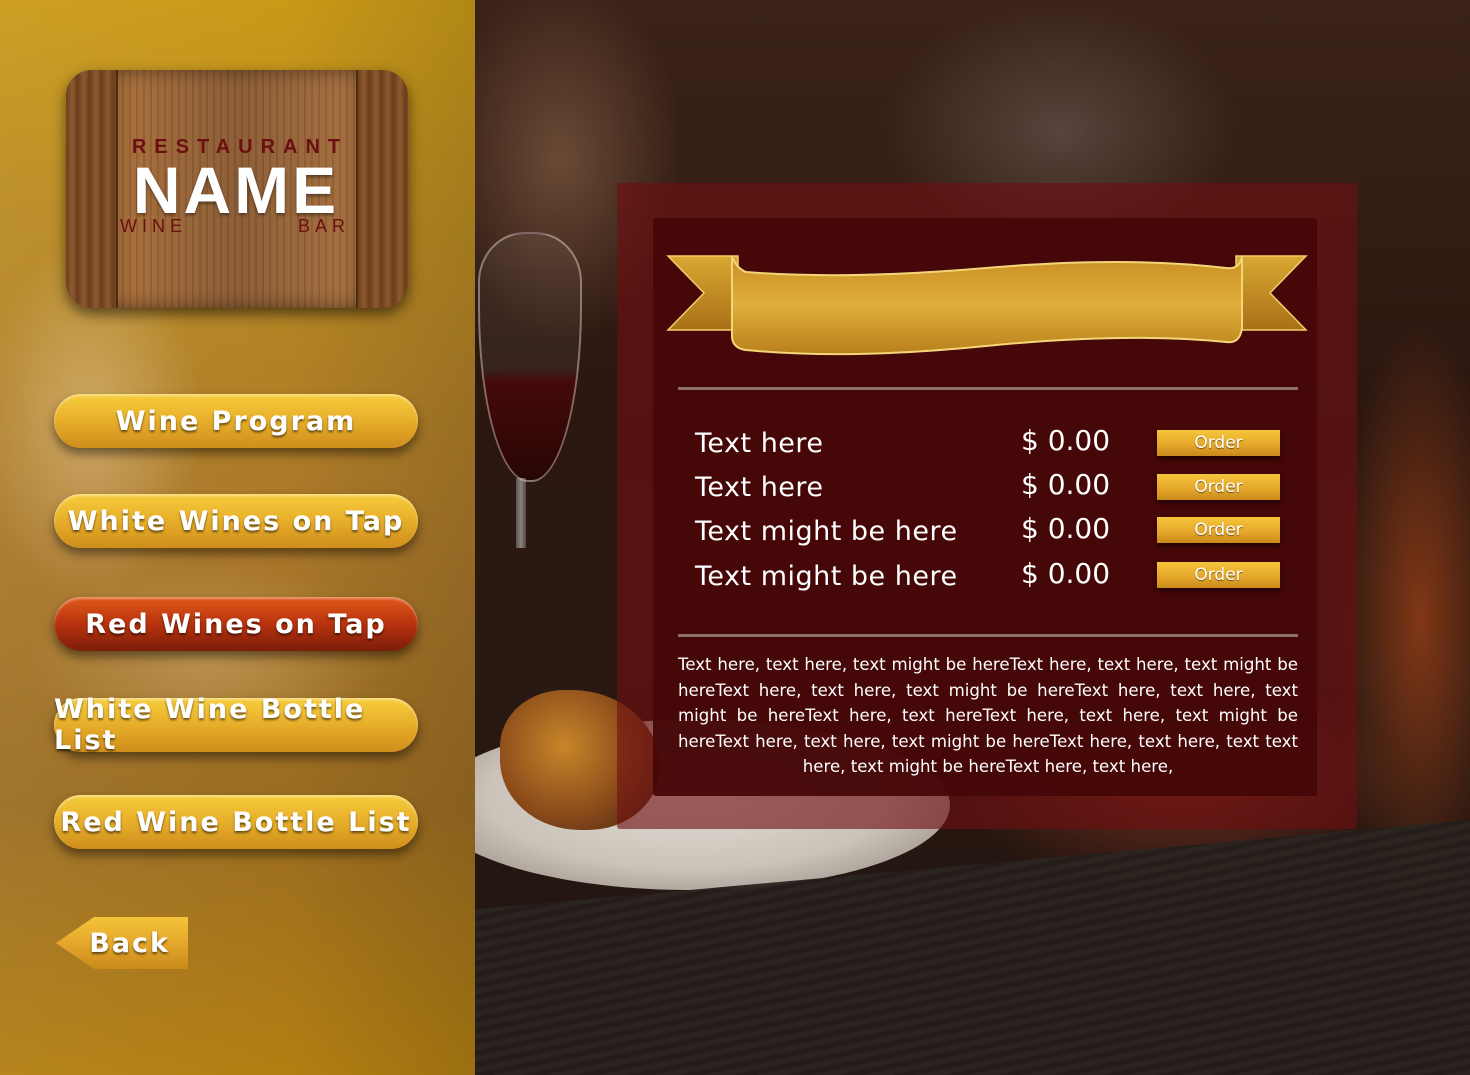 The width and height of the screenshot is (1470, 1075). I want to click on menu-divider-top, so click(988, 388).